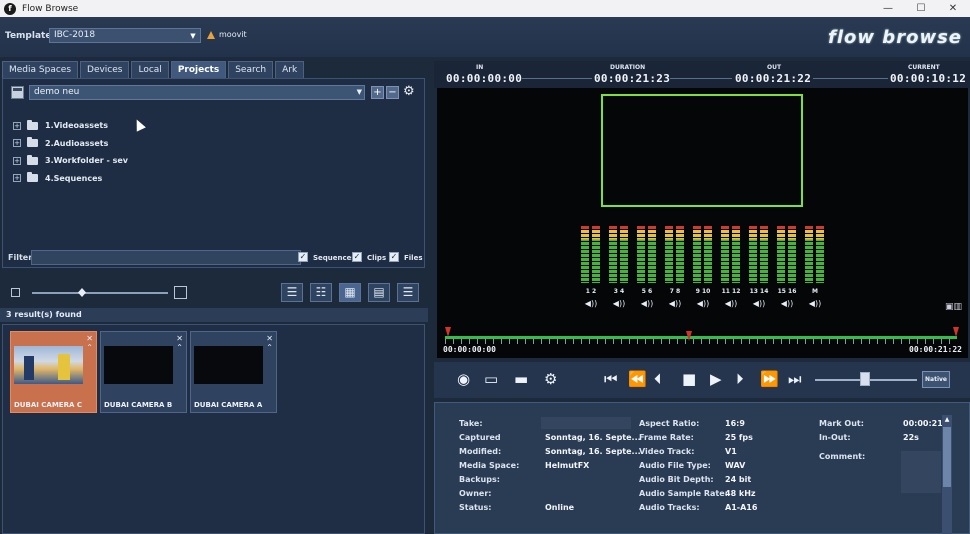 The height and width of the screenshot is (534, 970). I want to click on metadata-scrollbar: ▲, so click(947, 474).